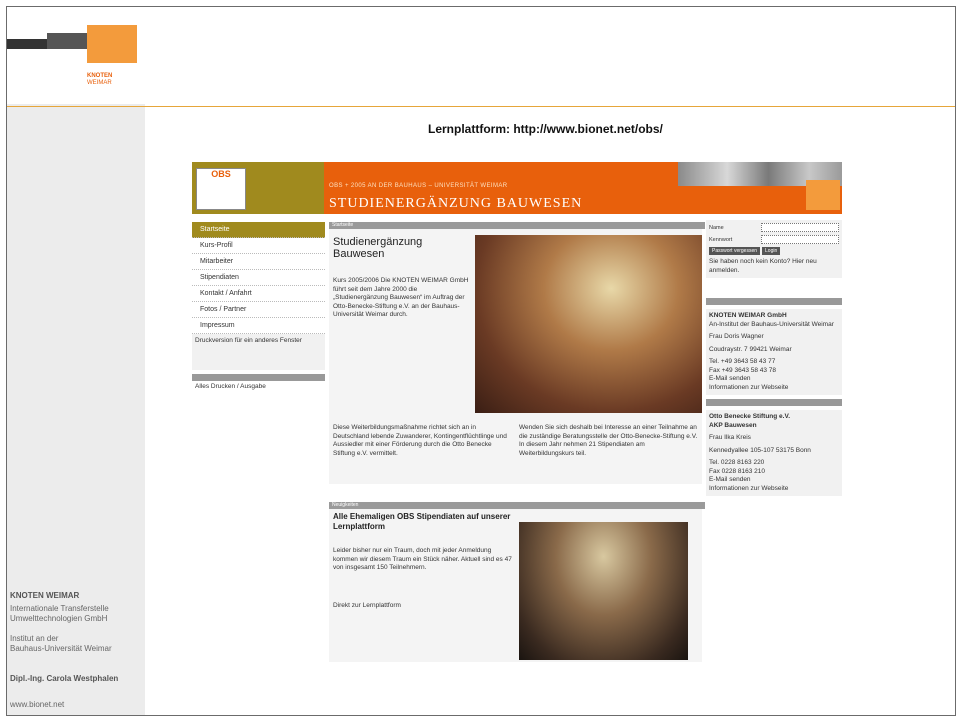  What do you see at coordinates (258, 230) in the screenshot?
I see `nav-item-startseite: Startseite` at bounding box center [258, 230].